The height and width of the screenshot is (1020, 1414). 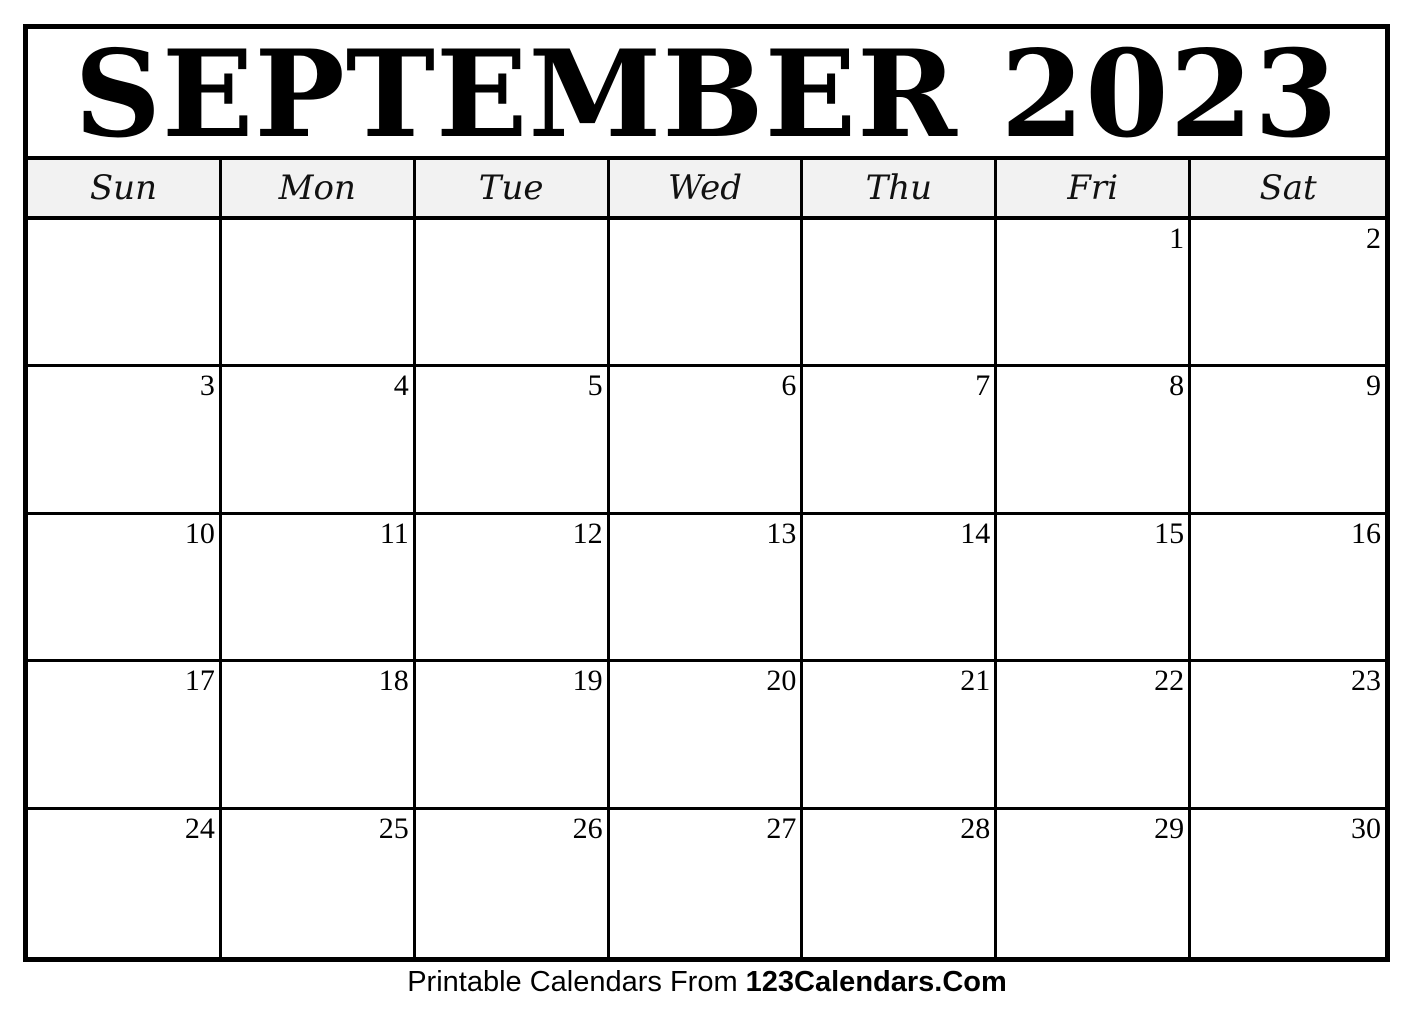 I want to click on day-number: 28, so click(x=975, y=828).